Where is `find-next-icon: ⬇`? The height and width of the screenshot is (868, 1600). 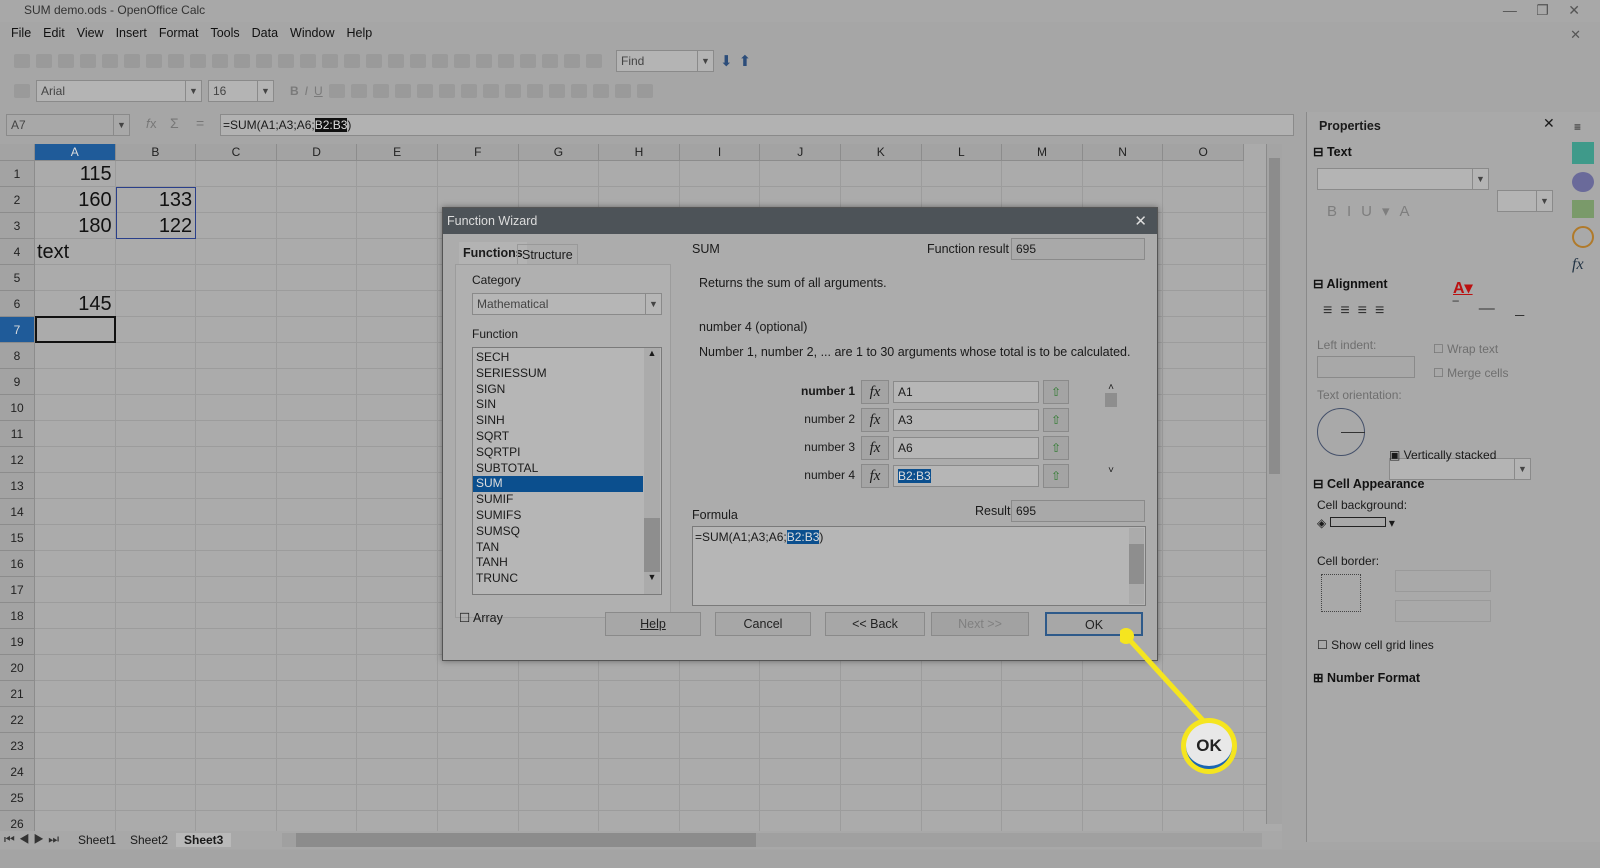
find-next-icon: ⬇ is located at coordinates (726, 61).